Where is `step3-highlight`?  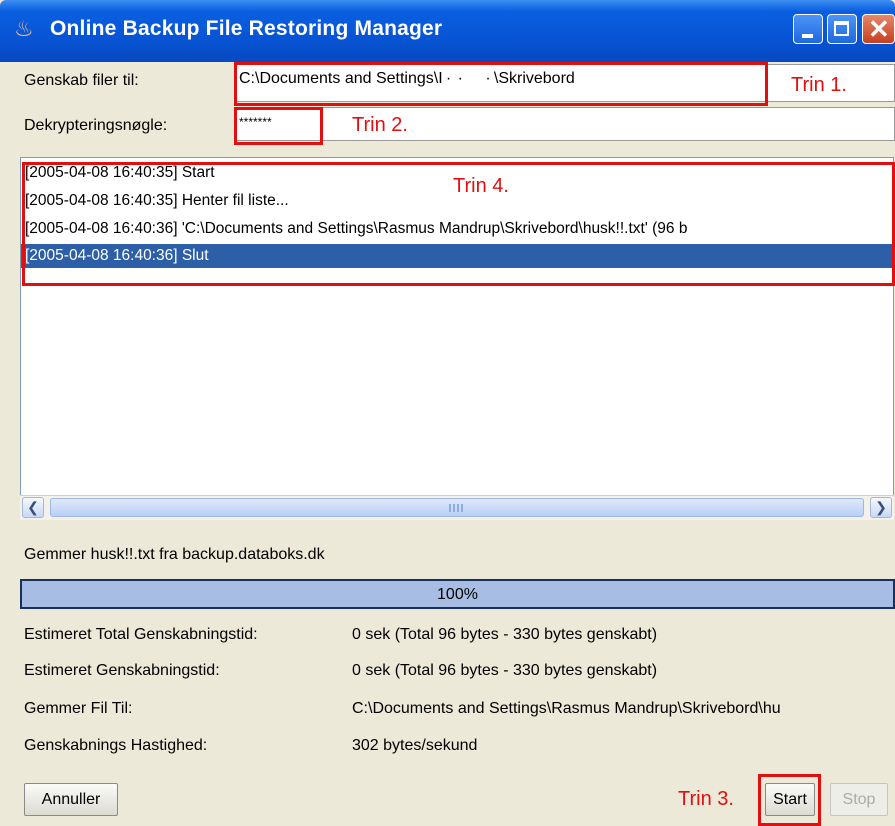 step3-highlight is located at coordinates (789, 800).